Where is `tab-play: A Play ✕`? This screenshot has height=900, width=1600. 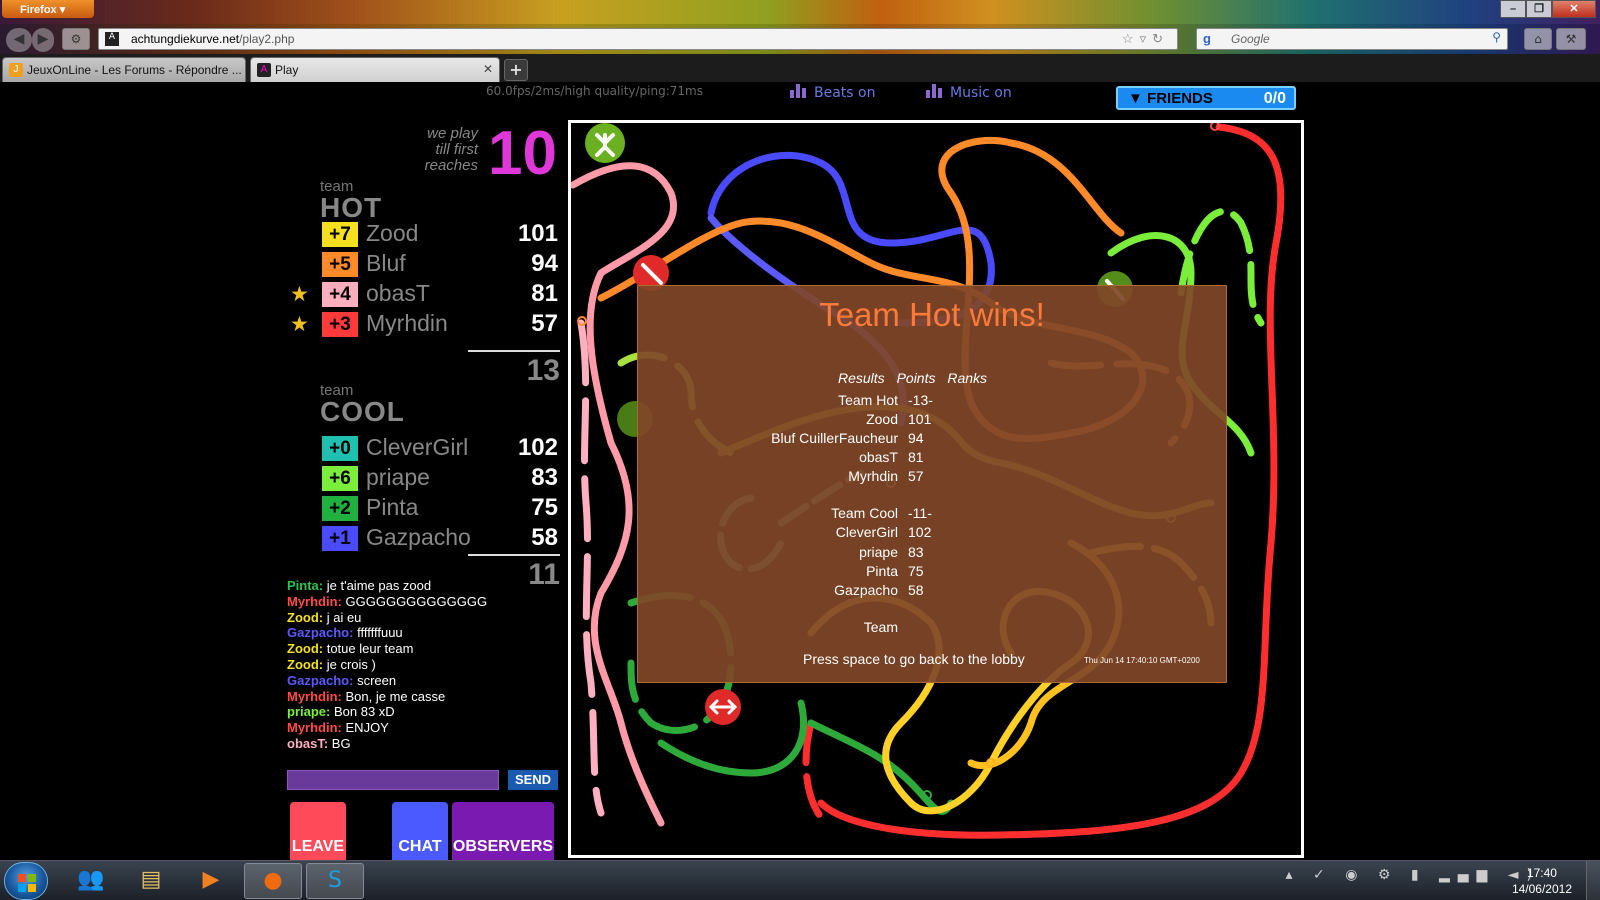
tab-play: A Play ✕ is located at coordinates (375, 69).